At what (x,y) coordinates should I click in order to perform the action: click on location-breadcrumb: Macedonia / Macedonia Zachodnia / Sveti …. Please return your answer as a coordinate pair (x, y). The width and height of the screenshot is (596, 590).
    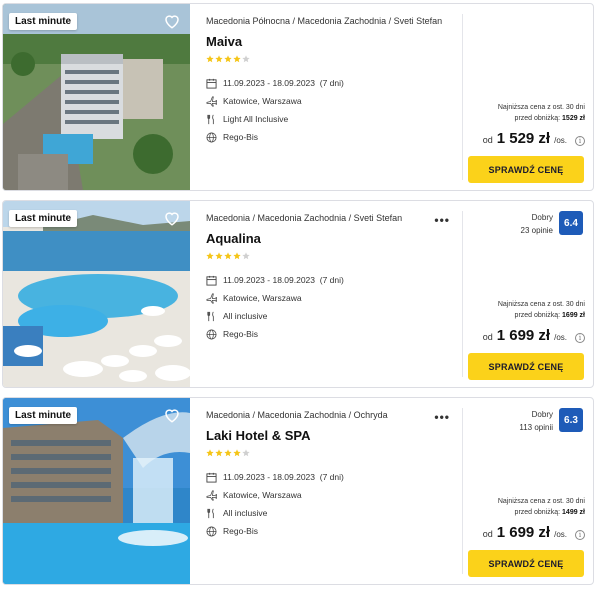
    Looking at the image, I should click on (329, 218).